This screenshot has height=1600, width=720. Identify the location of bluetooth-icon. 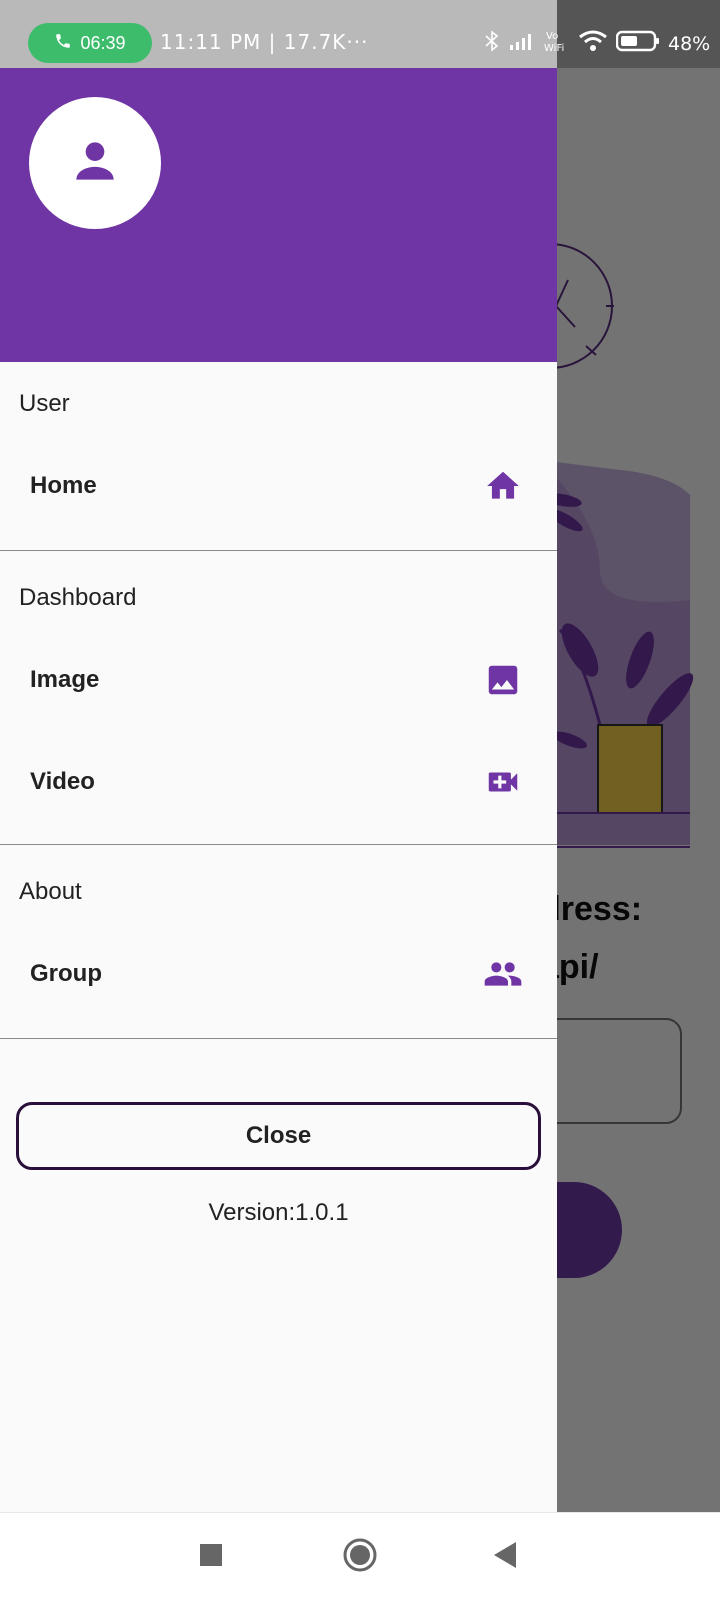
(492, 43).